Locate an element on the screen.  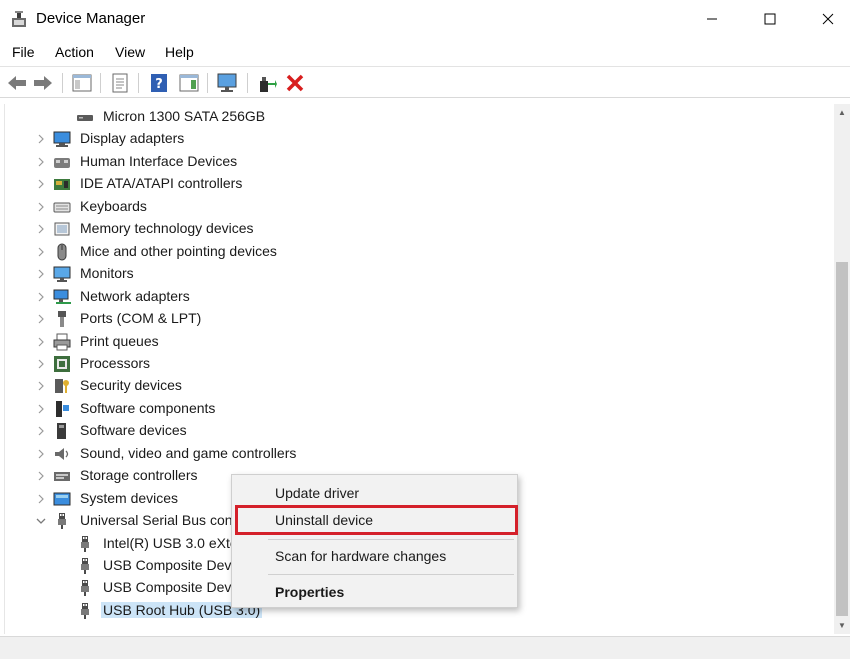
tree-row: Keyboards is located at coordinates (405, 207).